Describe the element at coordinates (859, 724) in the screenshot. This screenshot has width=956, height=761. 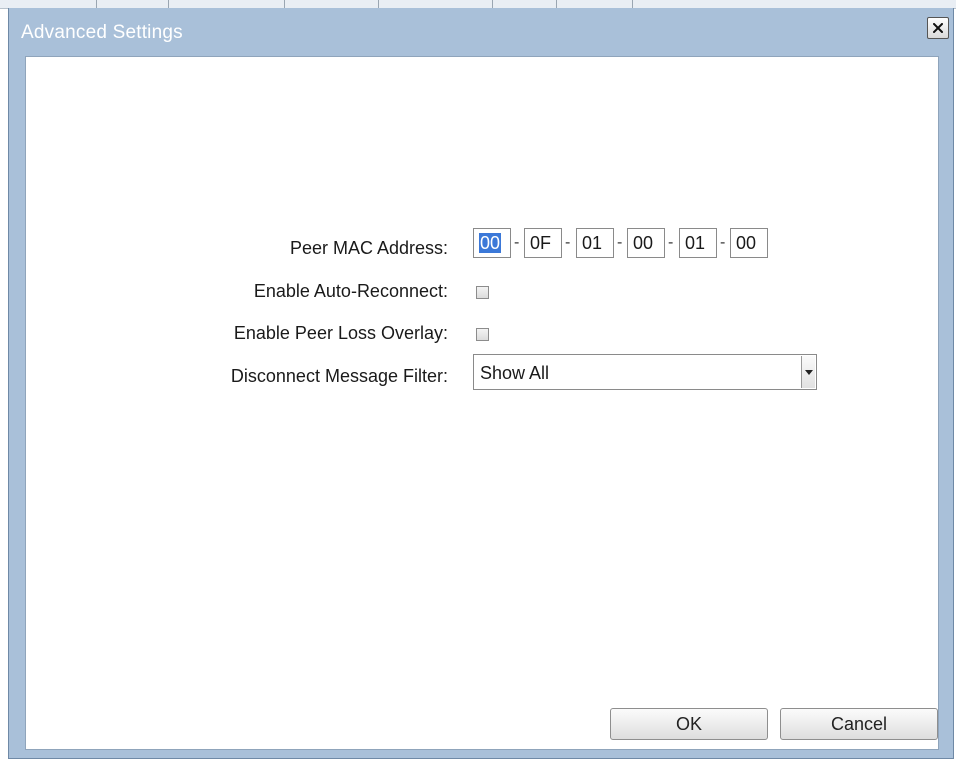
I see `cancel-button: Cancel` at that location.